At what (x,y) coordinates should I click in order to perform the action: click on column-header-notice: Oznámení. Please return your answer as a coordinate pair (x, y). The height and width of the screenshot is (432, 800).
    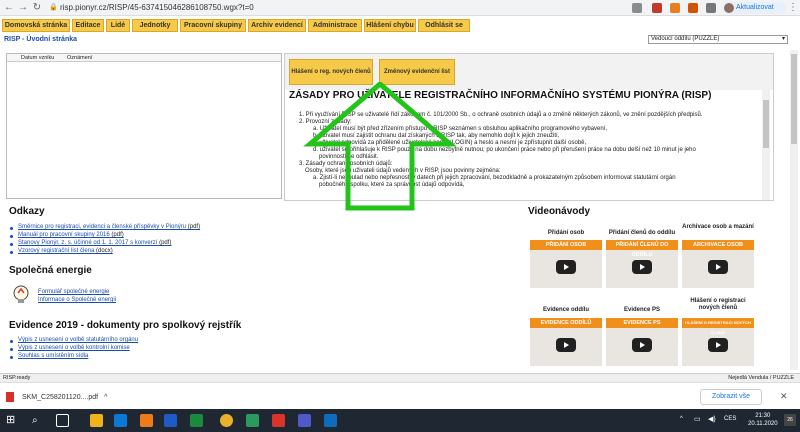
    Looking at the image, I should click on (79, 58).